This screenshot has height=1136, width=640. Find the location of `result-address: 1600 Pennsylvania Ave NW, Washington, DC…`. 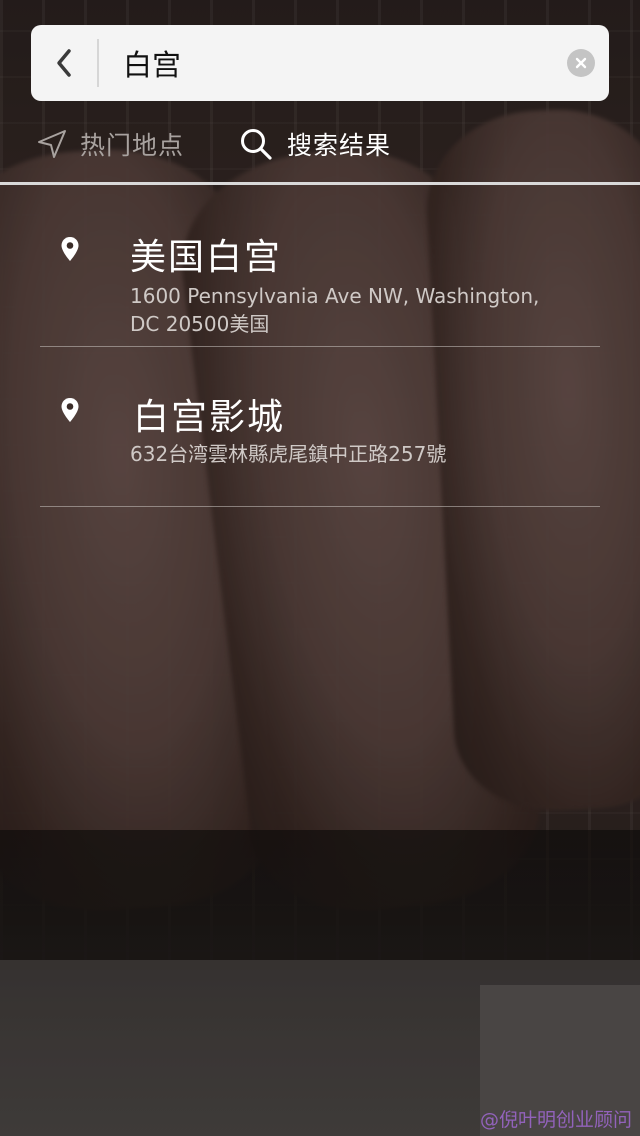

result-address: 1600 Pennsylvania Ave NW, Washington, DC… is located at coordinates (335, 310).